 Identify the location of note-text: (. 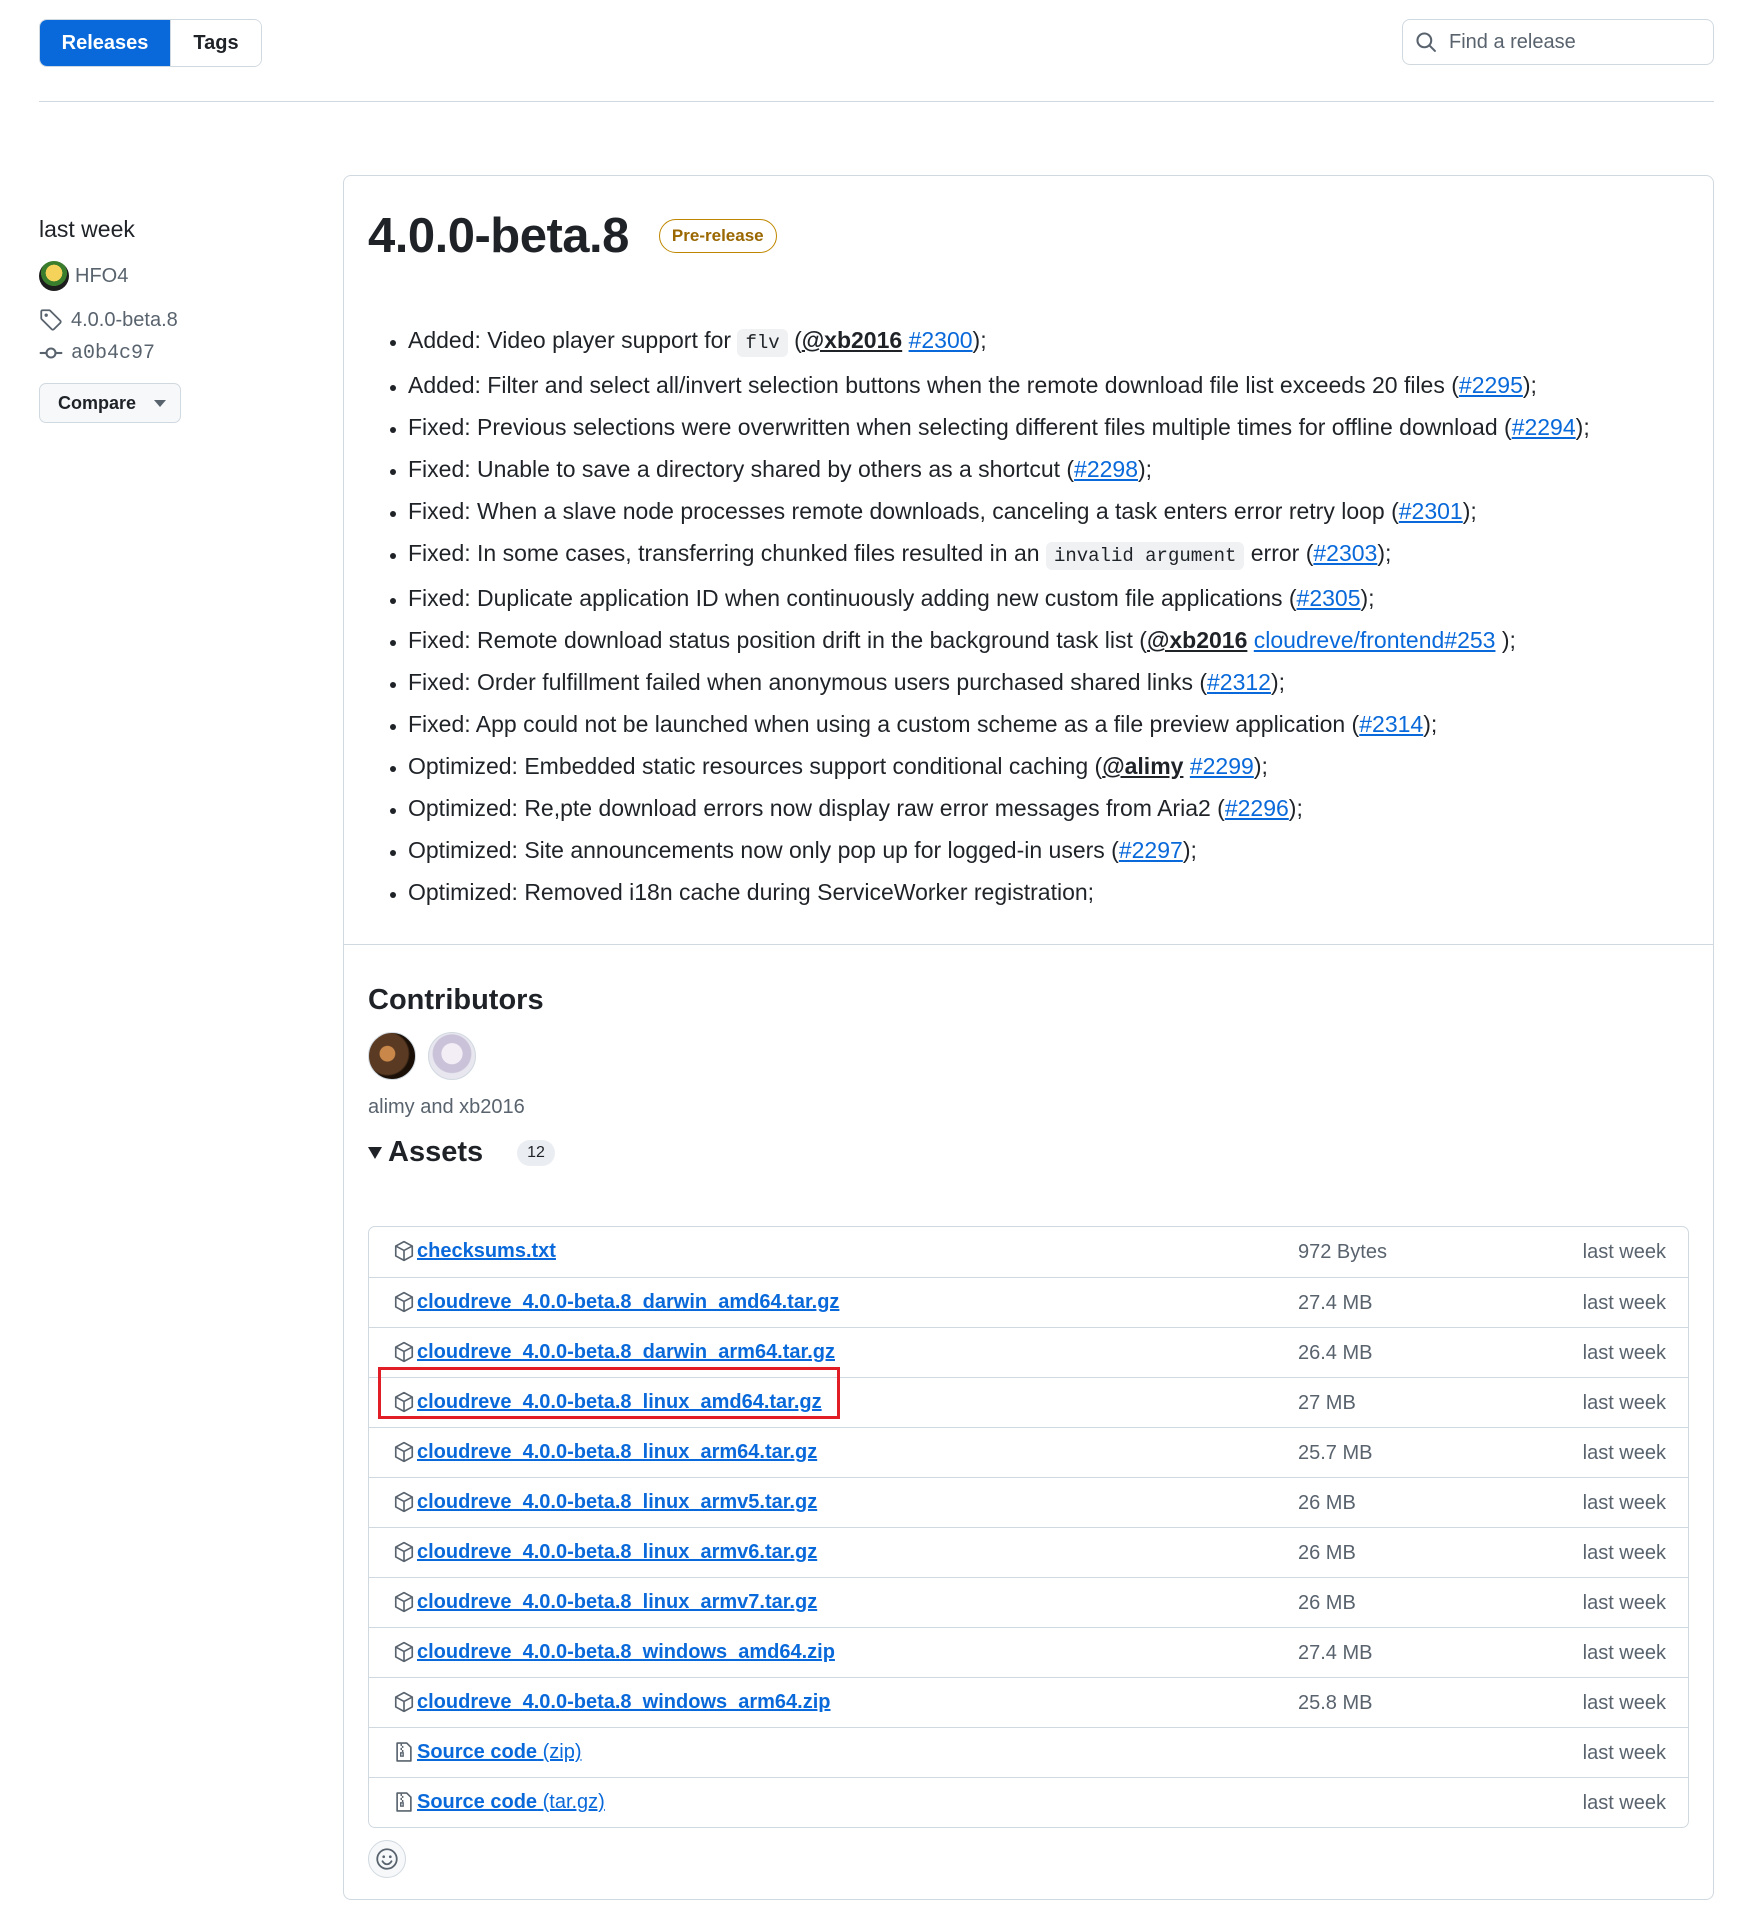
(794, 340).